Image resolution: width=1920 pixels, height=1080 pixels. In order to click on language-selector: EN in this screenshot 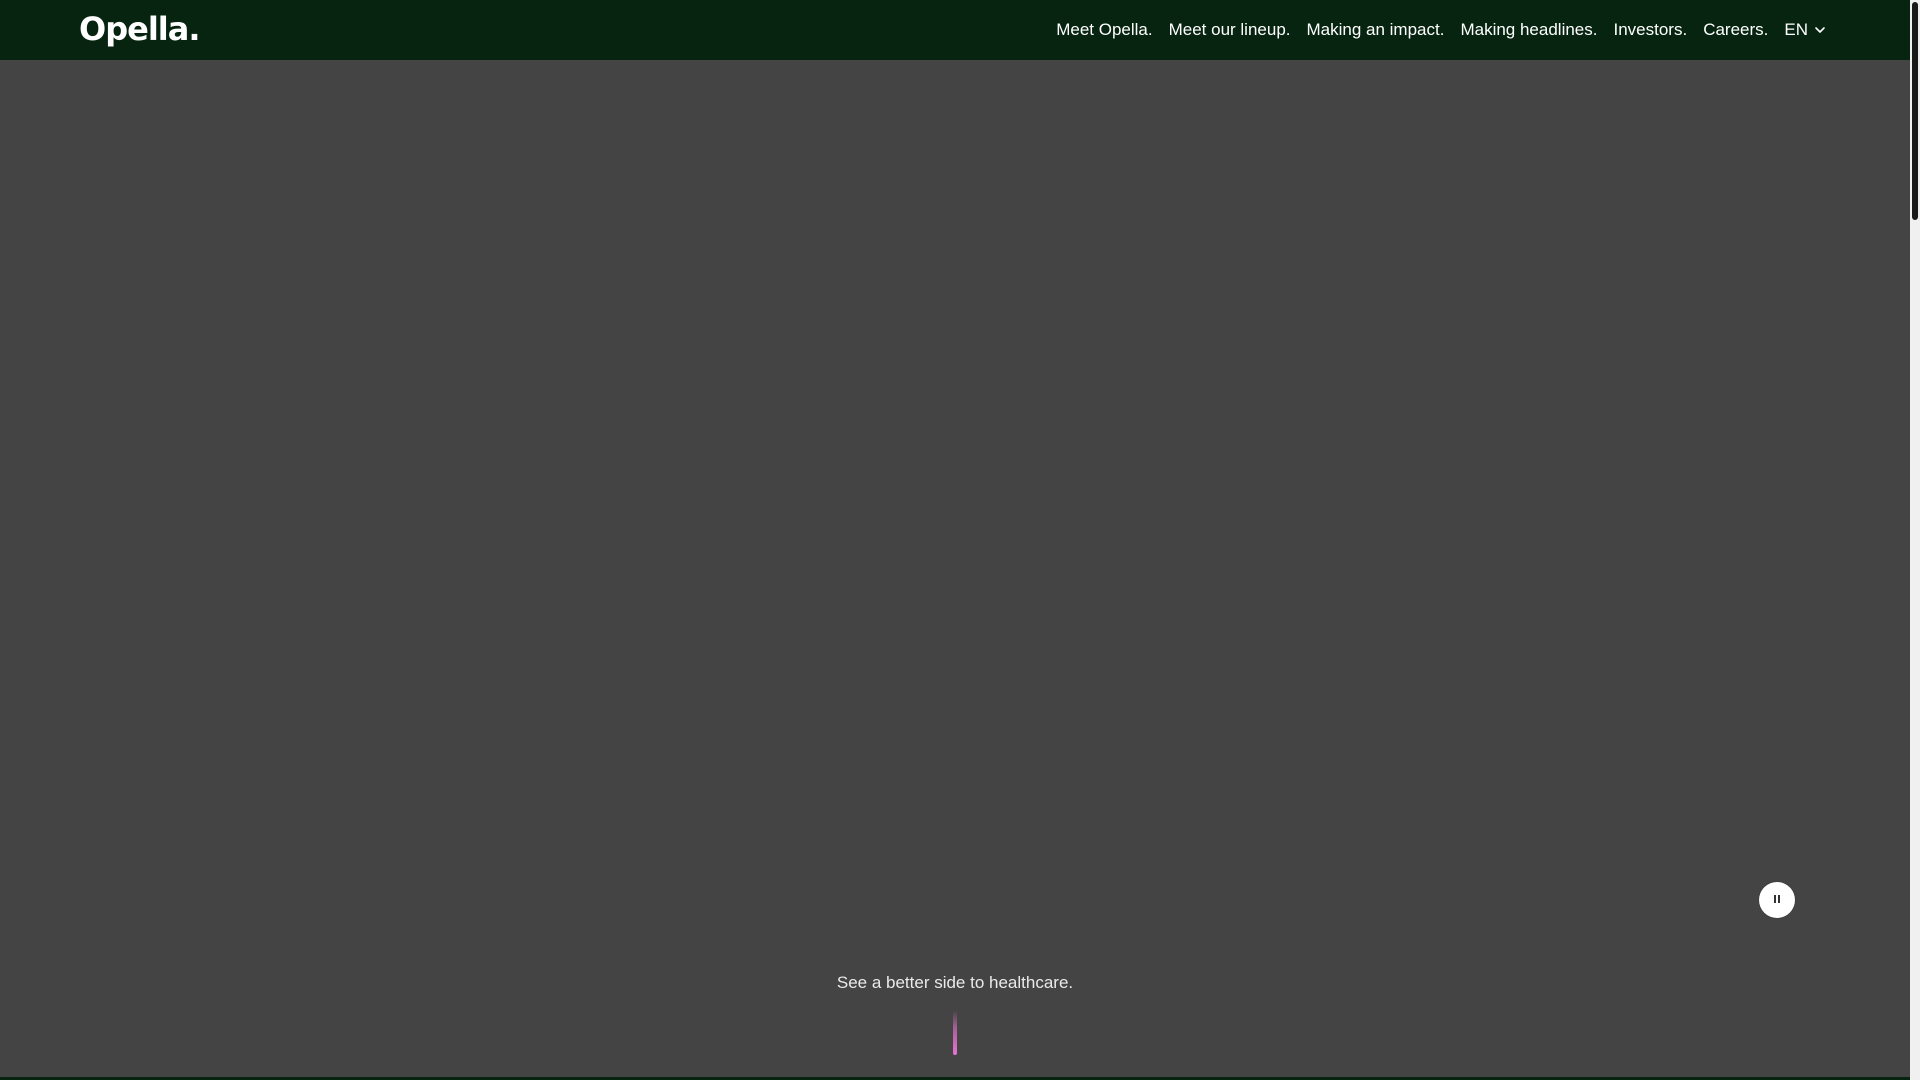, I will do `click(1805, 30)`.